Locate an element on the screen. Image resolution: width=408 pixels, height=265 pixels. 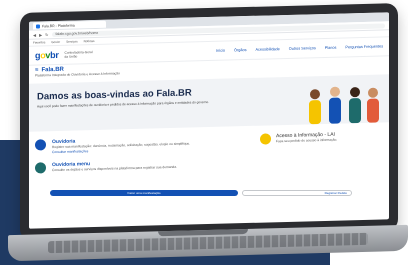
tab-title: Fala.BR - Plataforma is located at coordinates (58, 25).